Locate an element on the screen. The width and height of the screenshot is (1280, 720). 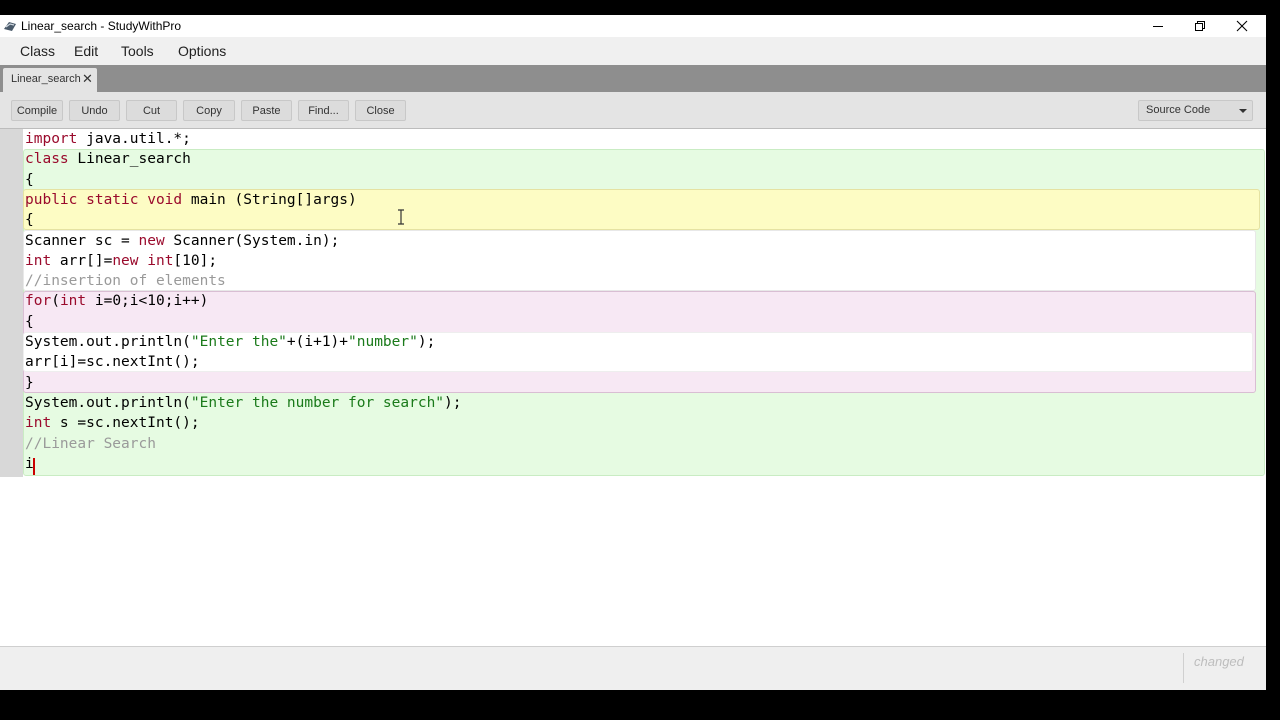
code-string: "Enter the" is located at coordinates (238, 342).